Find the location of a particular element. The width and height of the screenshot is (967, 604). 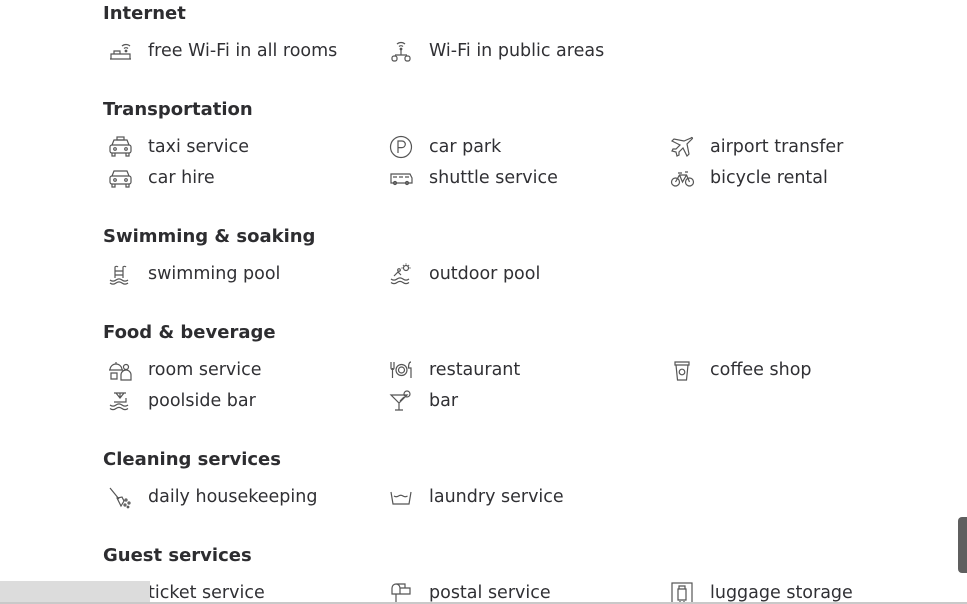

mailbox-icon is located at coordinates (402, 592).